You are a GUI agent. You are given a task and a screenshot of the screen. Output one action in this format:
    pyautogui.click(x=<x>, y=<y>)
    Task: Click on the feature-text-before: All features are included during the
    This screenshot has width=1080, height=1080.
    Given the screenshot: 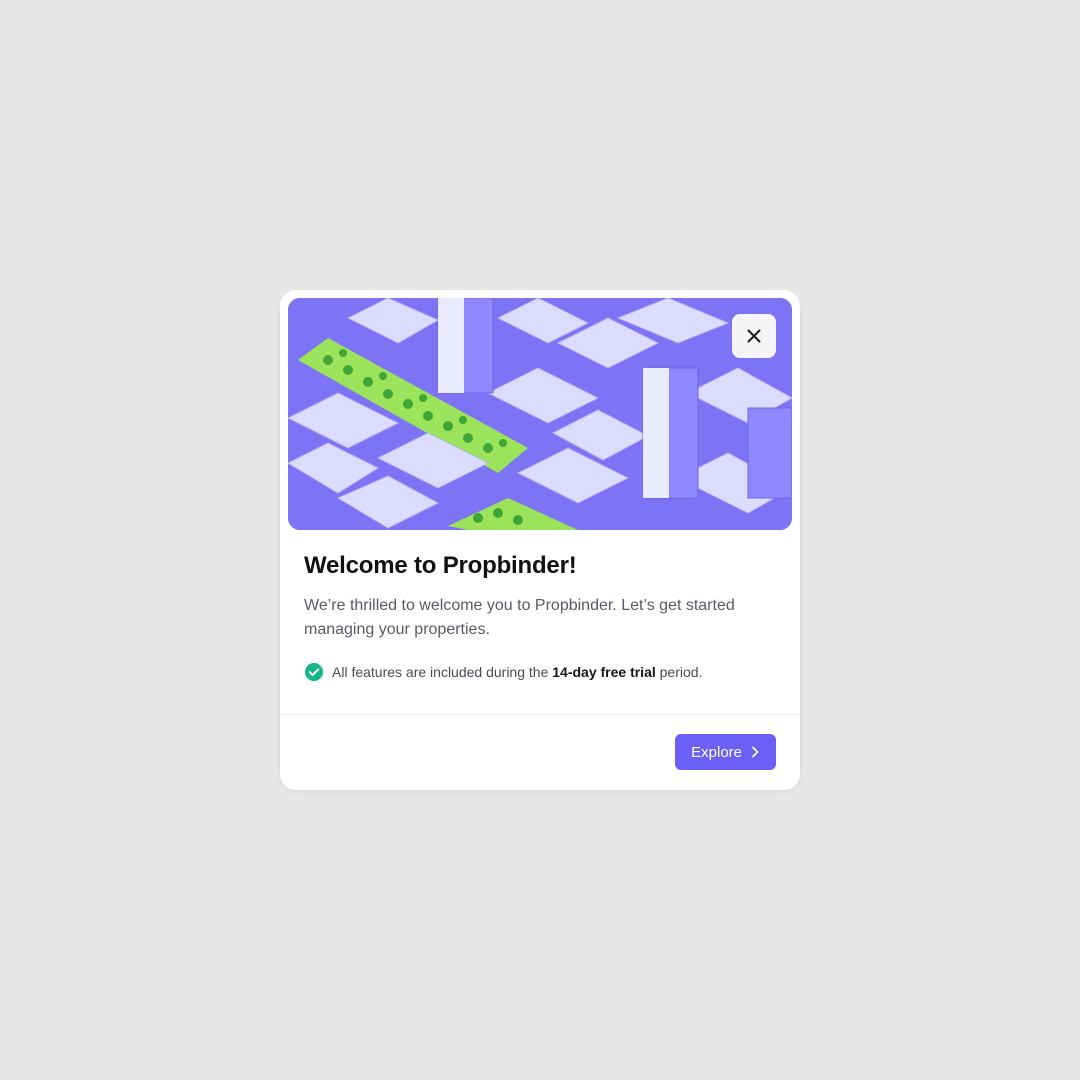 What is the action you would take?
    pyautogui.click(x=442, y=672)
    